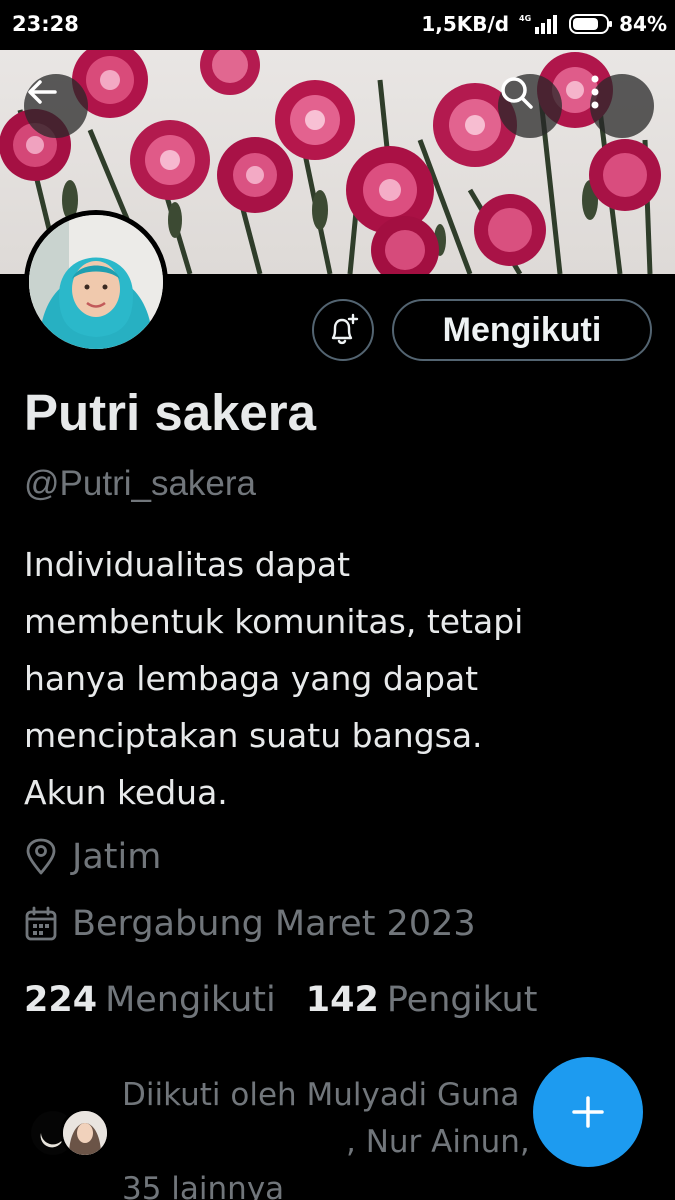 Image resolution: width=675 pixels, height=1200 pixels. I want to click on status-time: 23:28, so click(45, 24).